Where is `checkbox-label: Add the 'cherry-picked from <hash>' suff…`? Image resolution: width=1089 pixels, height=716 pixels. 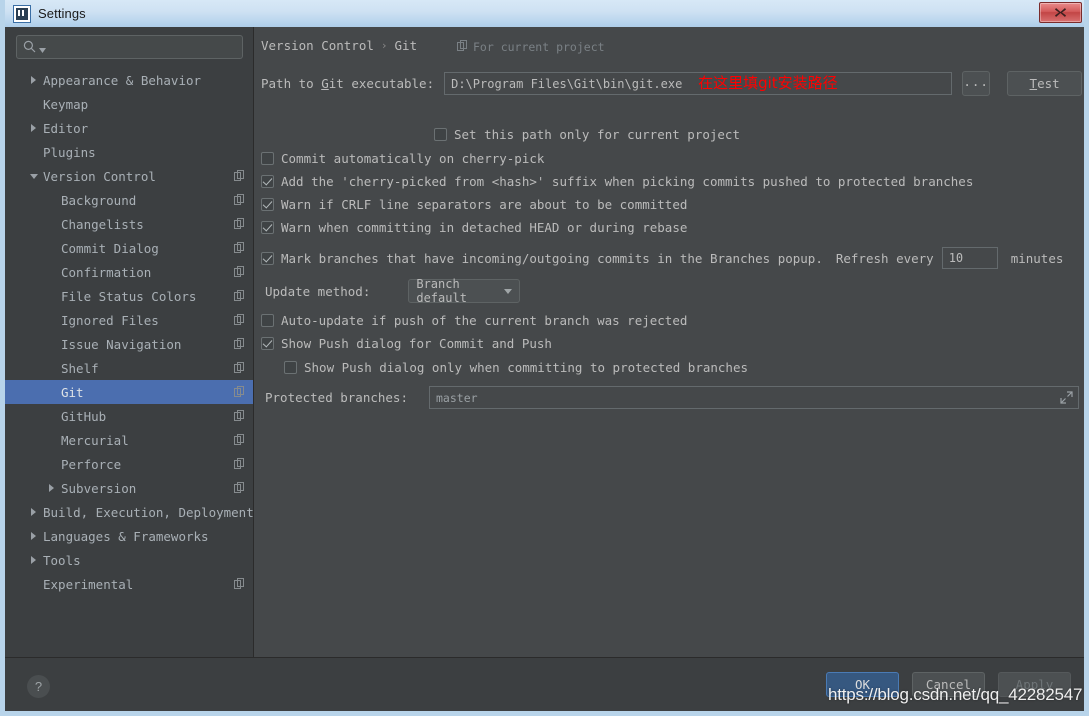 checkbox-label: Add the 'cherry-picked from <hash>' suff… is located at coordinates (627, 181).